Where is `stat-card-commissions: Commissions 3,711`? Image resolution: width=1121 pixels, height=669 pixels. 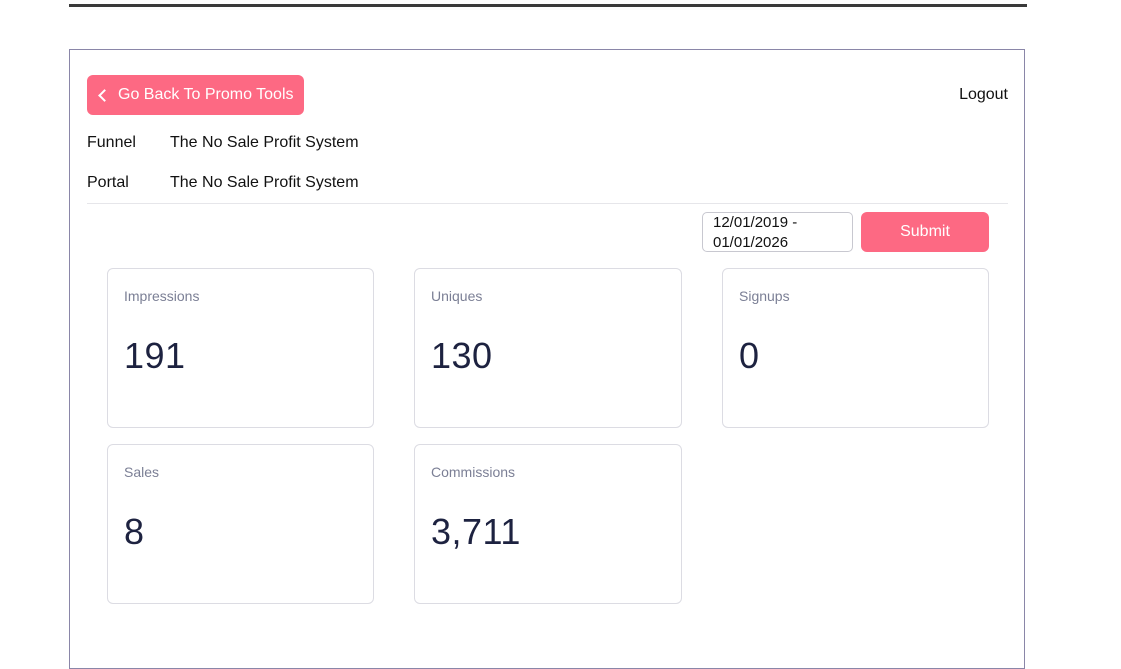
stat-card-commissions: Commissions 3,711 is located at coordinates (548, 524).